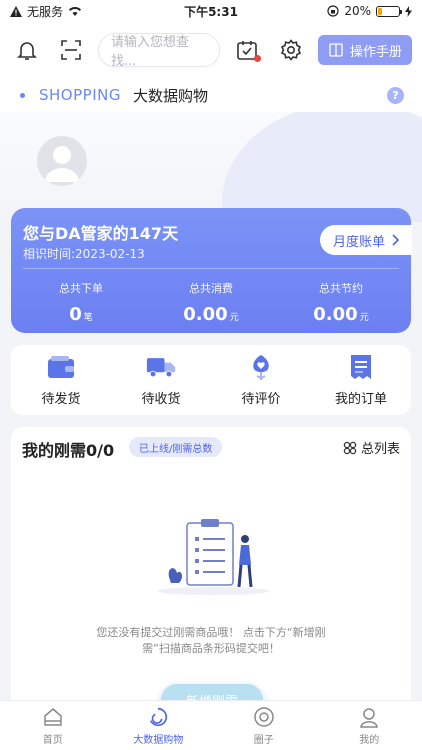 The width and height of the screenshot is (422, 750). Describe the element at coordinates (257, 58) in the screenshot. I see `unread-dot` at that location.